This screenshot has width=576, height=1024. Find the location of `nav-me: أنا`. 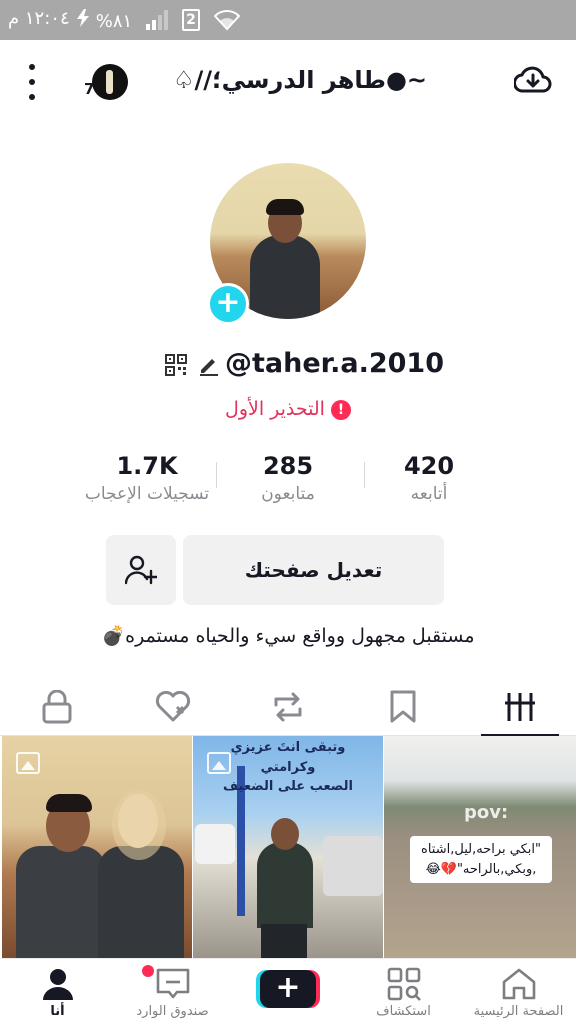

nav-me: أنا is located at coordinates (57, 991).